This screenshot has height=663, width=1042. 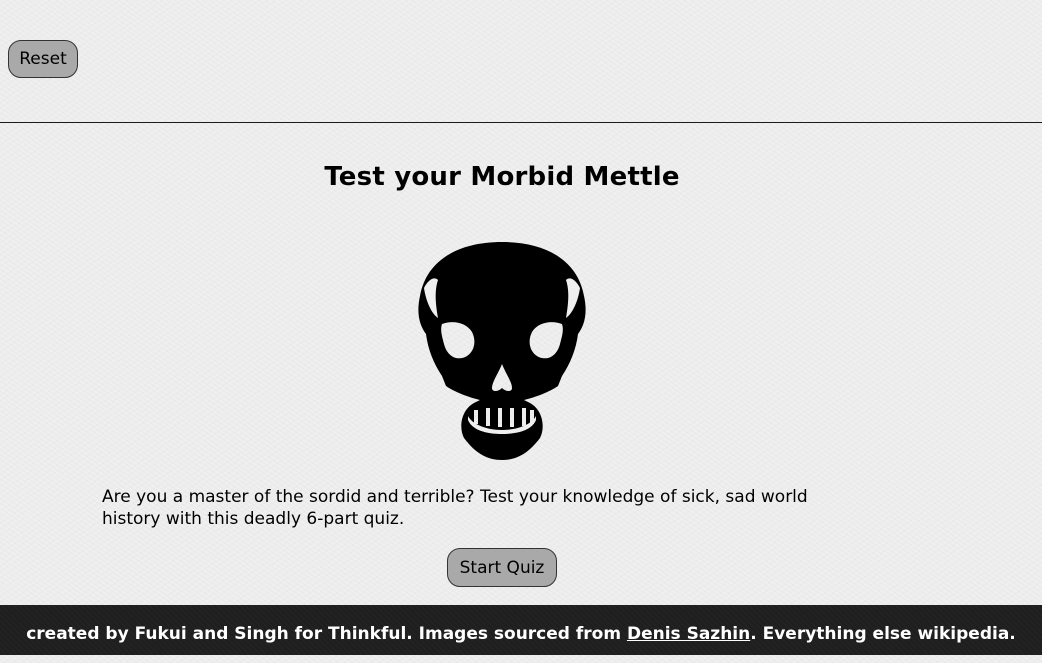 What do you see at coordinates (883, 634) in the screenshot?
I see `footer-trailing-text: . Everything else wikipedia.` at bounding box center [883, 634].